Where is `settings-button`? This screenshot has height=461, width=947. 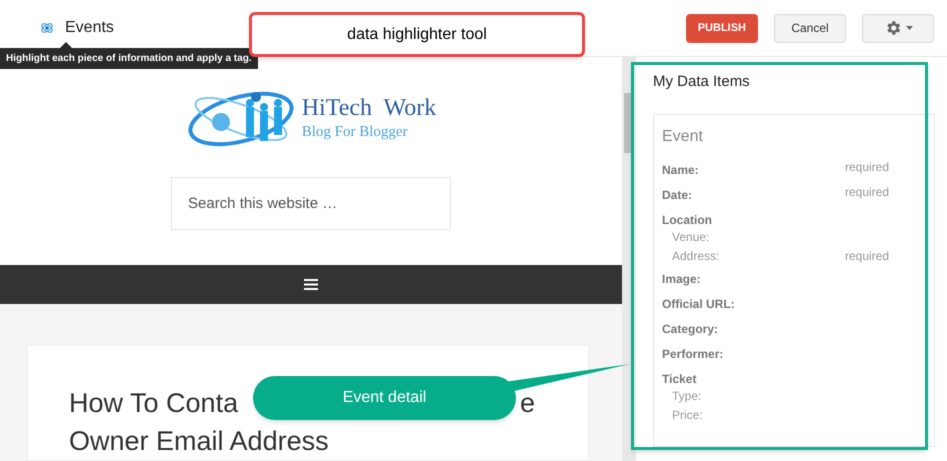
settings-button is located at coordinates (898, 28).